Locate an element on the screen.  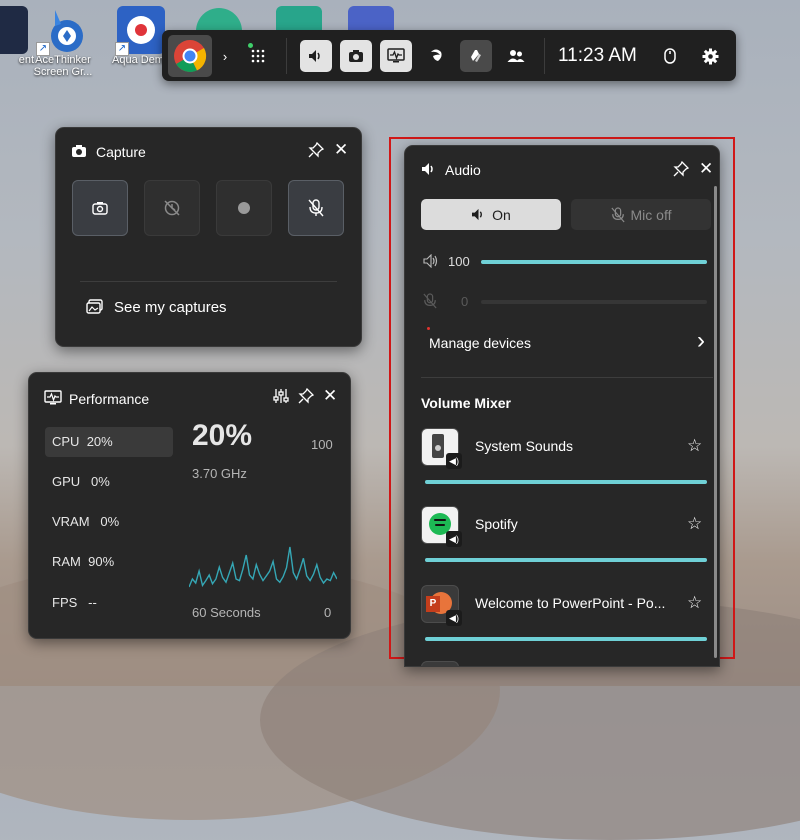
performance-widget-button is located at coordinates (396, 56).